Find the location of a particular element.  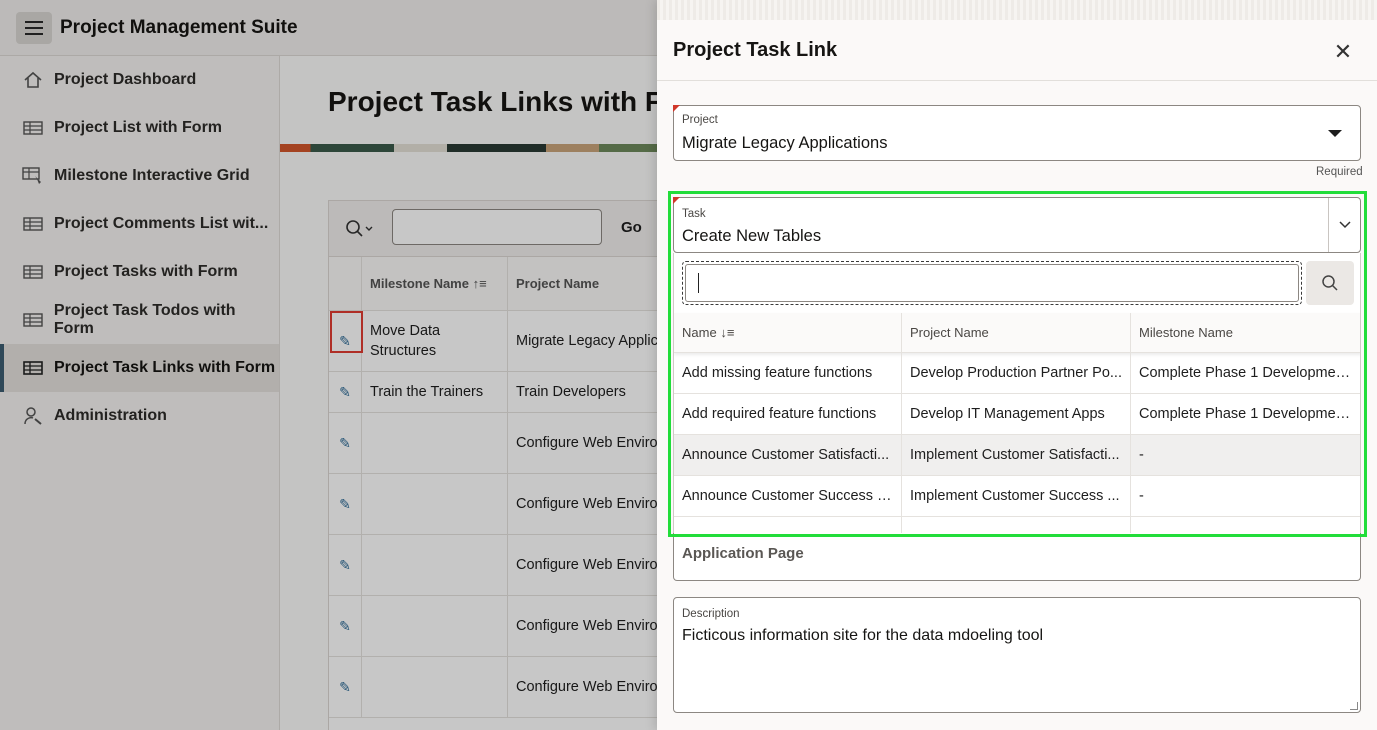

application-page-label: Application Page is located at coordinates (743, 553).